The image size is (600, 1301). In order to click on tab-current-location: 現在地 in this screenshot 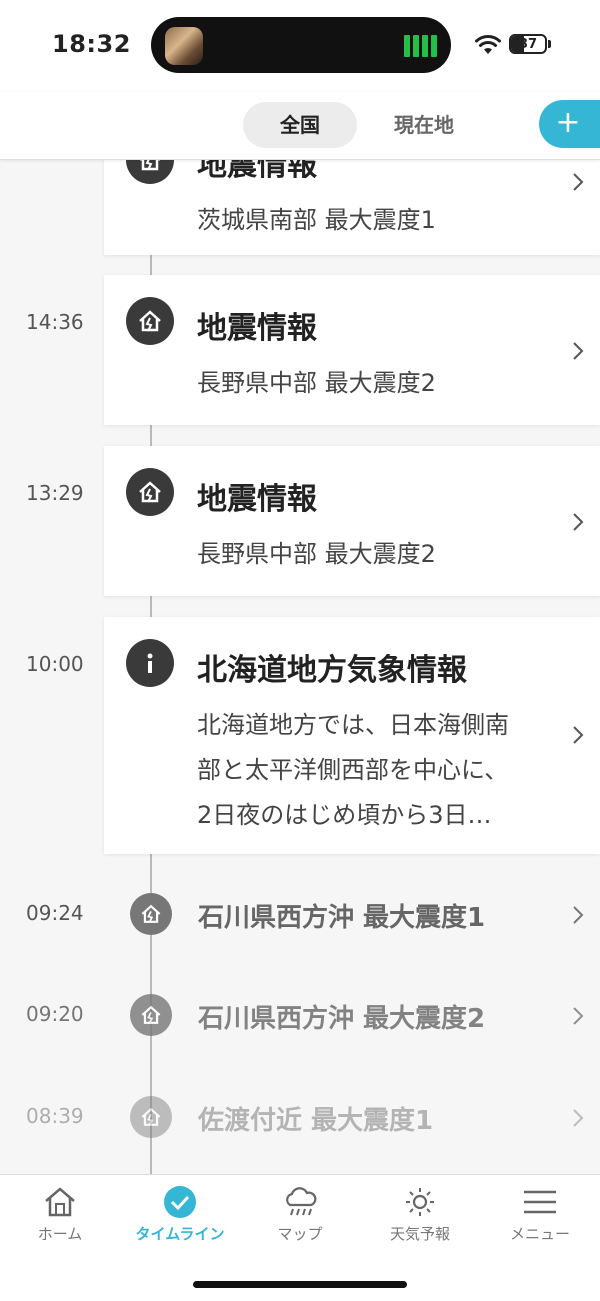, I will do `click(424, 125)`.